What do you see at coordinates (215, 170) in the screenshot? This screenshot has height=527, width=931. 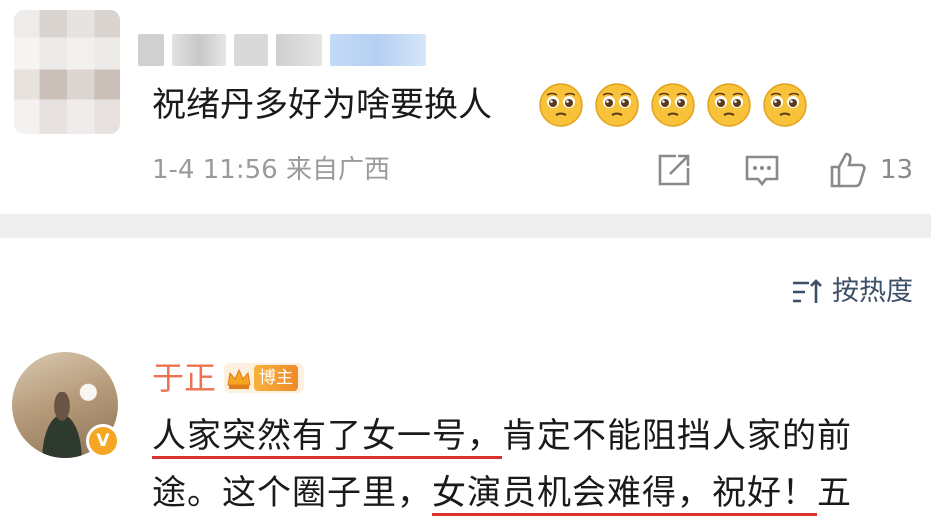 I see `timestamp: 1-4 11:56` at bounding box center [215, 170].